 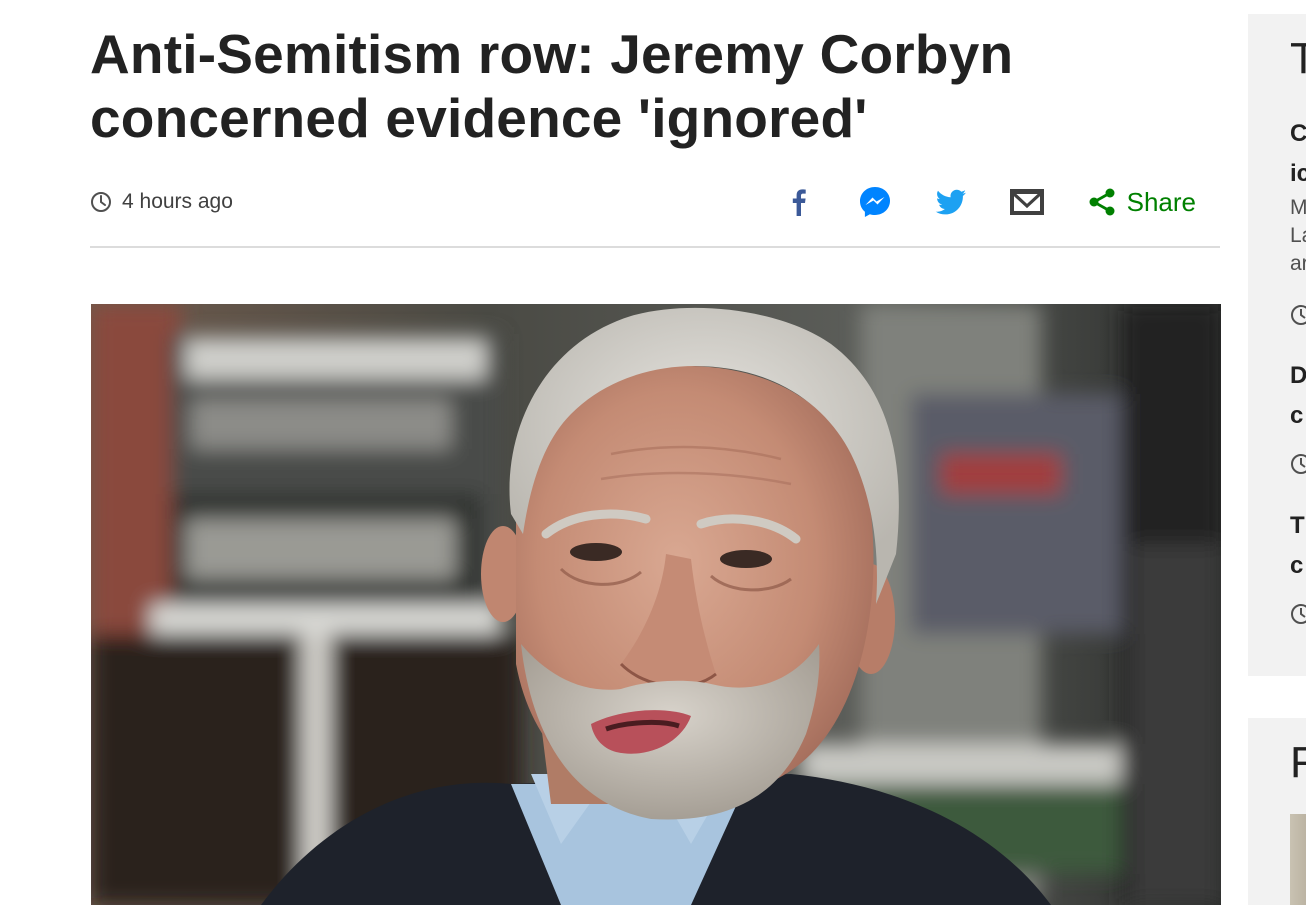 What do you see at coordinates (552, 54) in the screenshot?
I see `headline-line-1: Anti-Semitism row: Jeremy Corbyn` at bounding box center [552, 54].